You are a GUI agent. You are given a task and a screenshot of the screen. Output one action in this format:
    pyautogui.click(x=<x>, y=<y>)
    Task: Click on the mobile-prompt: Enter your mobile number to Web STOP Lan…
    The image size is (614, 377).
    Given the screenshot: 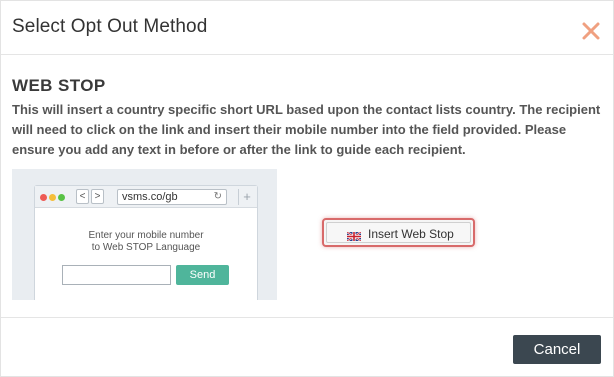 What is the action you would take?
    pyautogui.click(x=146, y=242)
    